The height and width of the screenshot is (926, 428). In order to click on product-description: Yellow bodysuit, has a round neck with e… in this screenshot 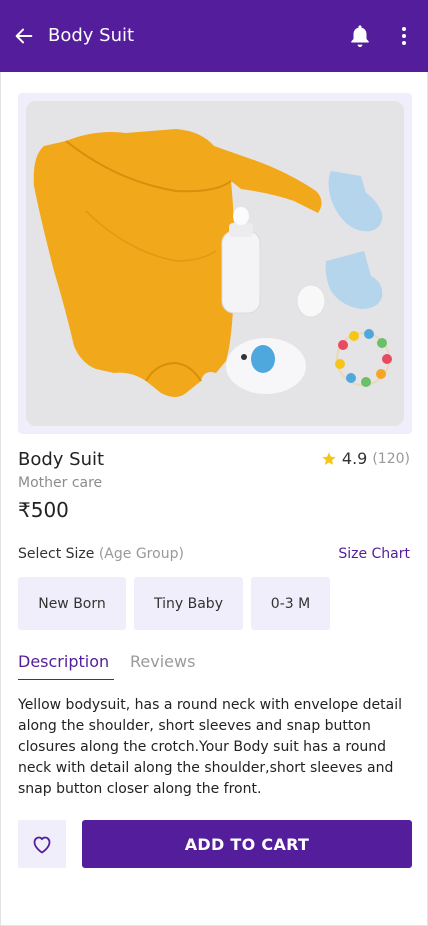, I will do `click(210, 747)`.